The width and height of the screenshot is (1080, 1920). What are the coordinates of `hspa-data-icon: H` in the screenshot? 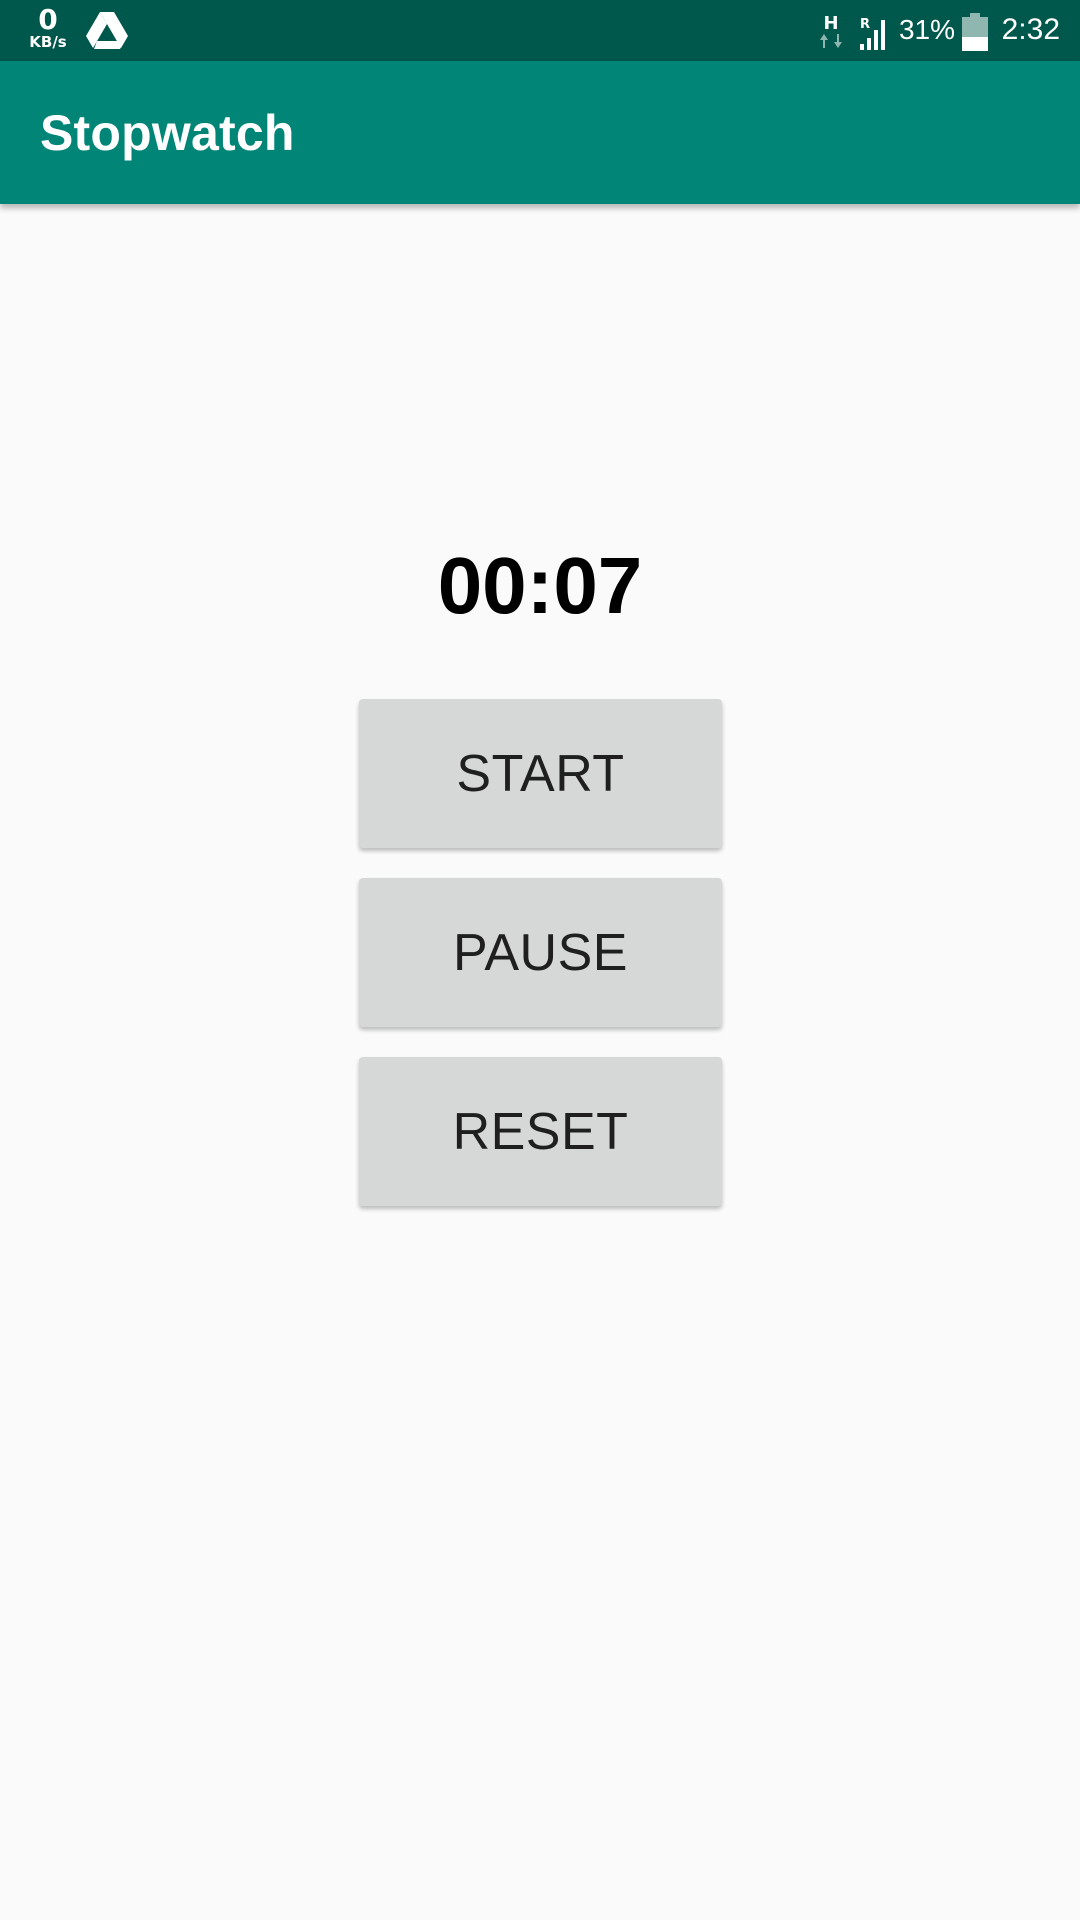 It's located at (831, 30).